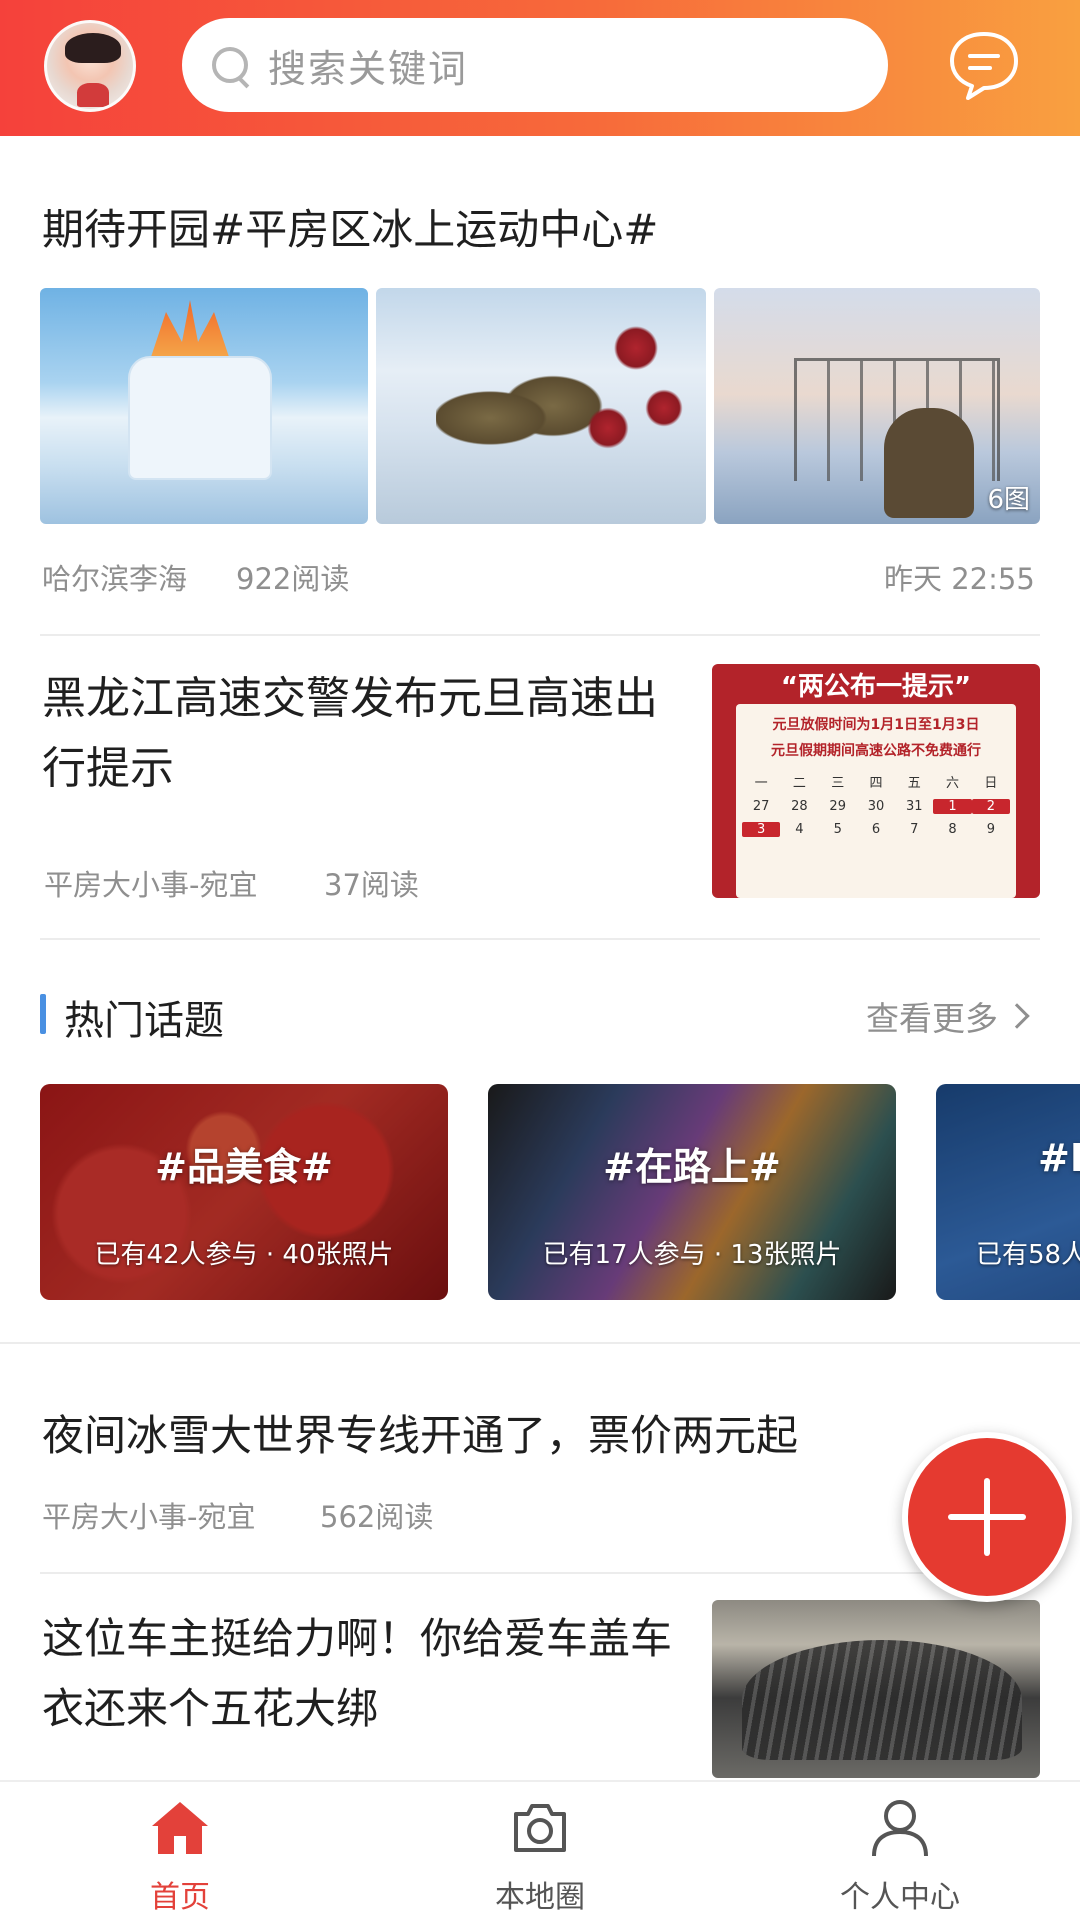 The height and width of the screenshot is (1920, 1080). I want to click on search-placeholder: 搜索关键词, so click(368, 68).